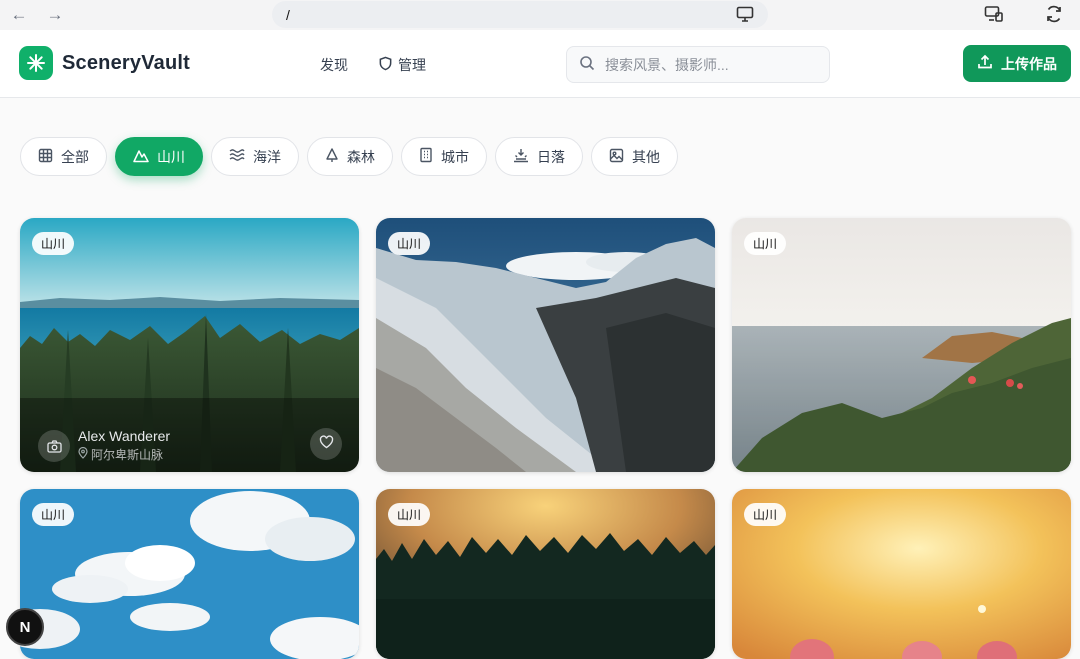  I want to click on main-nav: 发现 管理, so click(373, 65).